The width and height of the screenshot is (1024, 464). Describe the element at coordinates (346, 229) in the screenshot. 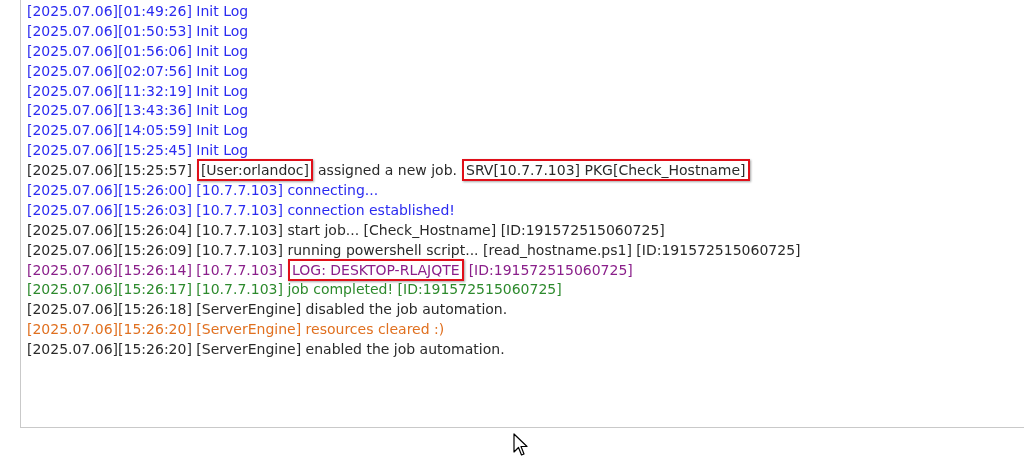

I see `log-text: [2025.07.06][15:26:04] [10.7.7.103] start job... [Check_Hostname] [ID:191572515060725]` at that location.